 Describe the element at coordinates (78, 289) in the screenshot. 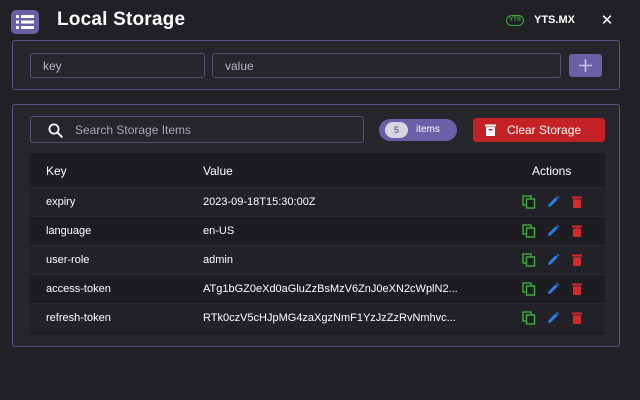

I see `row-key: access-token` at that location.